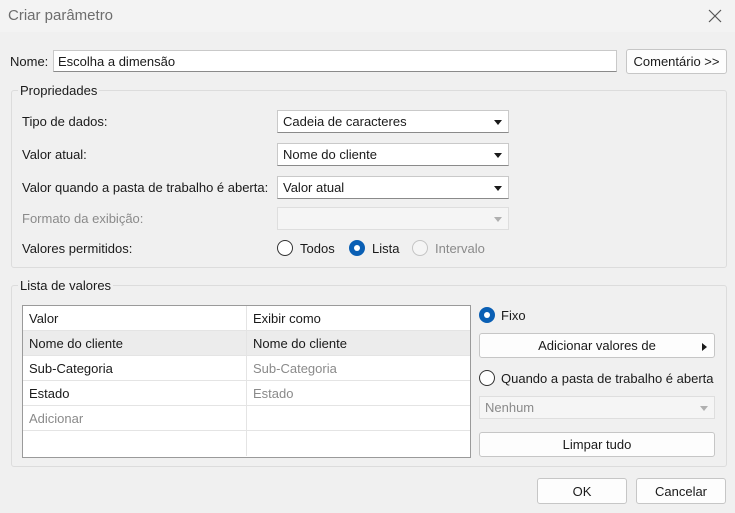  What do you see at coordinates (607, 378) in the screenshot?
I see `when-open-label: Quando a pasta de trabalho é aberta` at bounding box center [607, 378].